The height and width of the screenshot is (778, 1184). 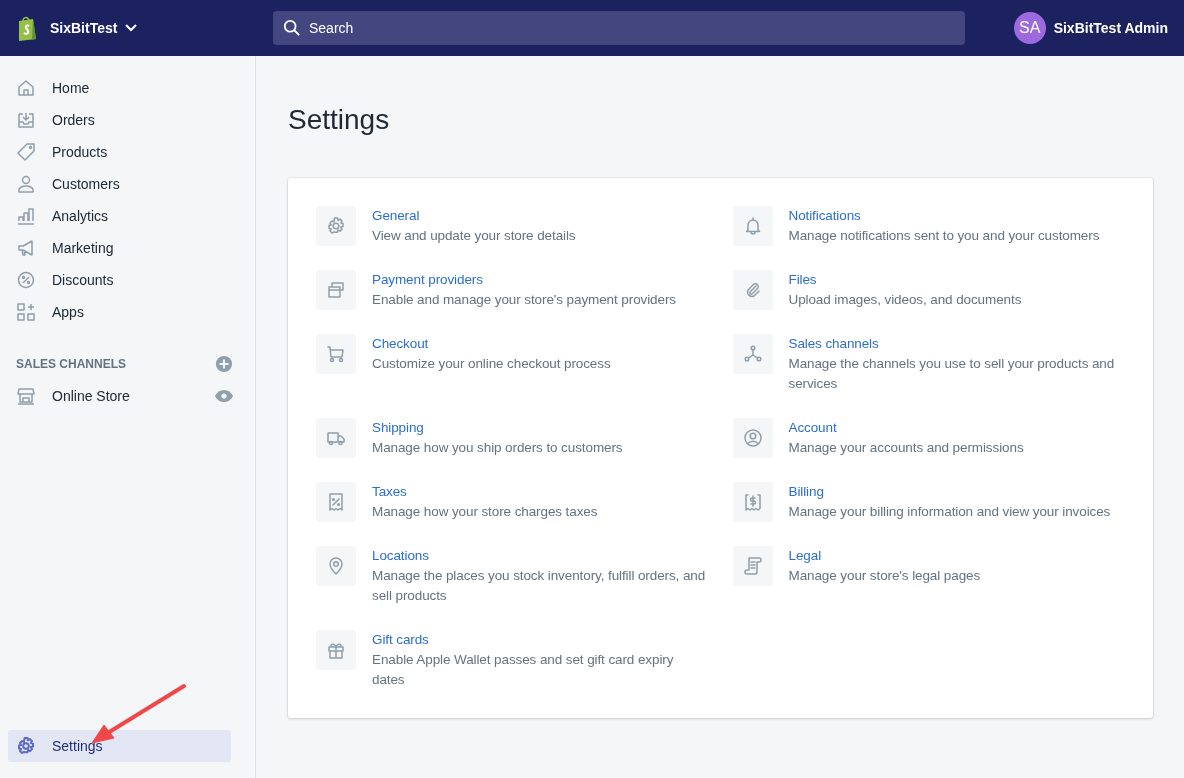 I want to click on setting-link: Shipping, so click(x=398, y=428).